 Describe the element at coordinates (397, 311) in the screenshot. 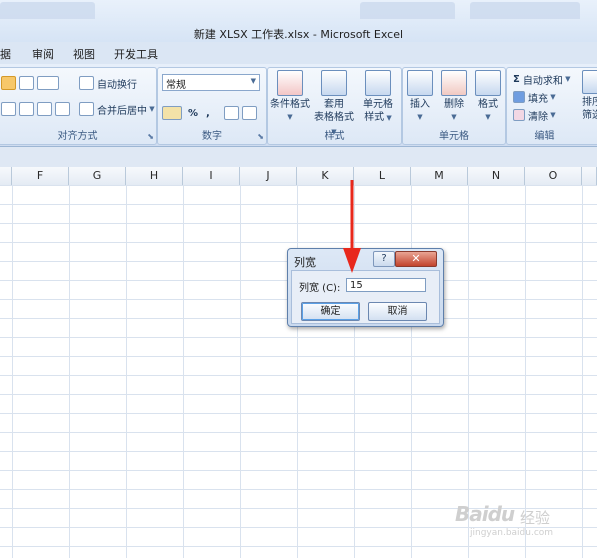

I see `cancel-button: 取消` at that location.